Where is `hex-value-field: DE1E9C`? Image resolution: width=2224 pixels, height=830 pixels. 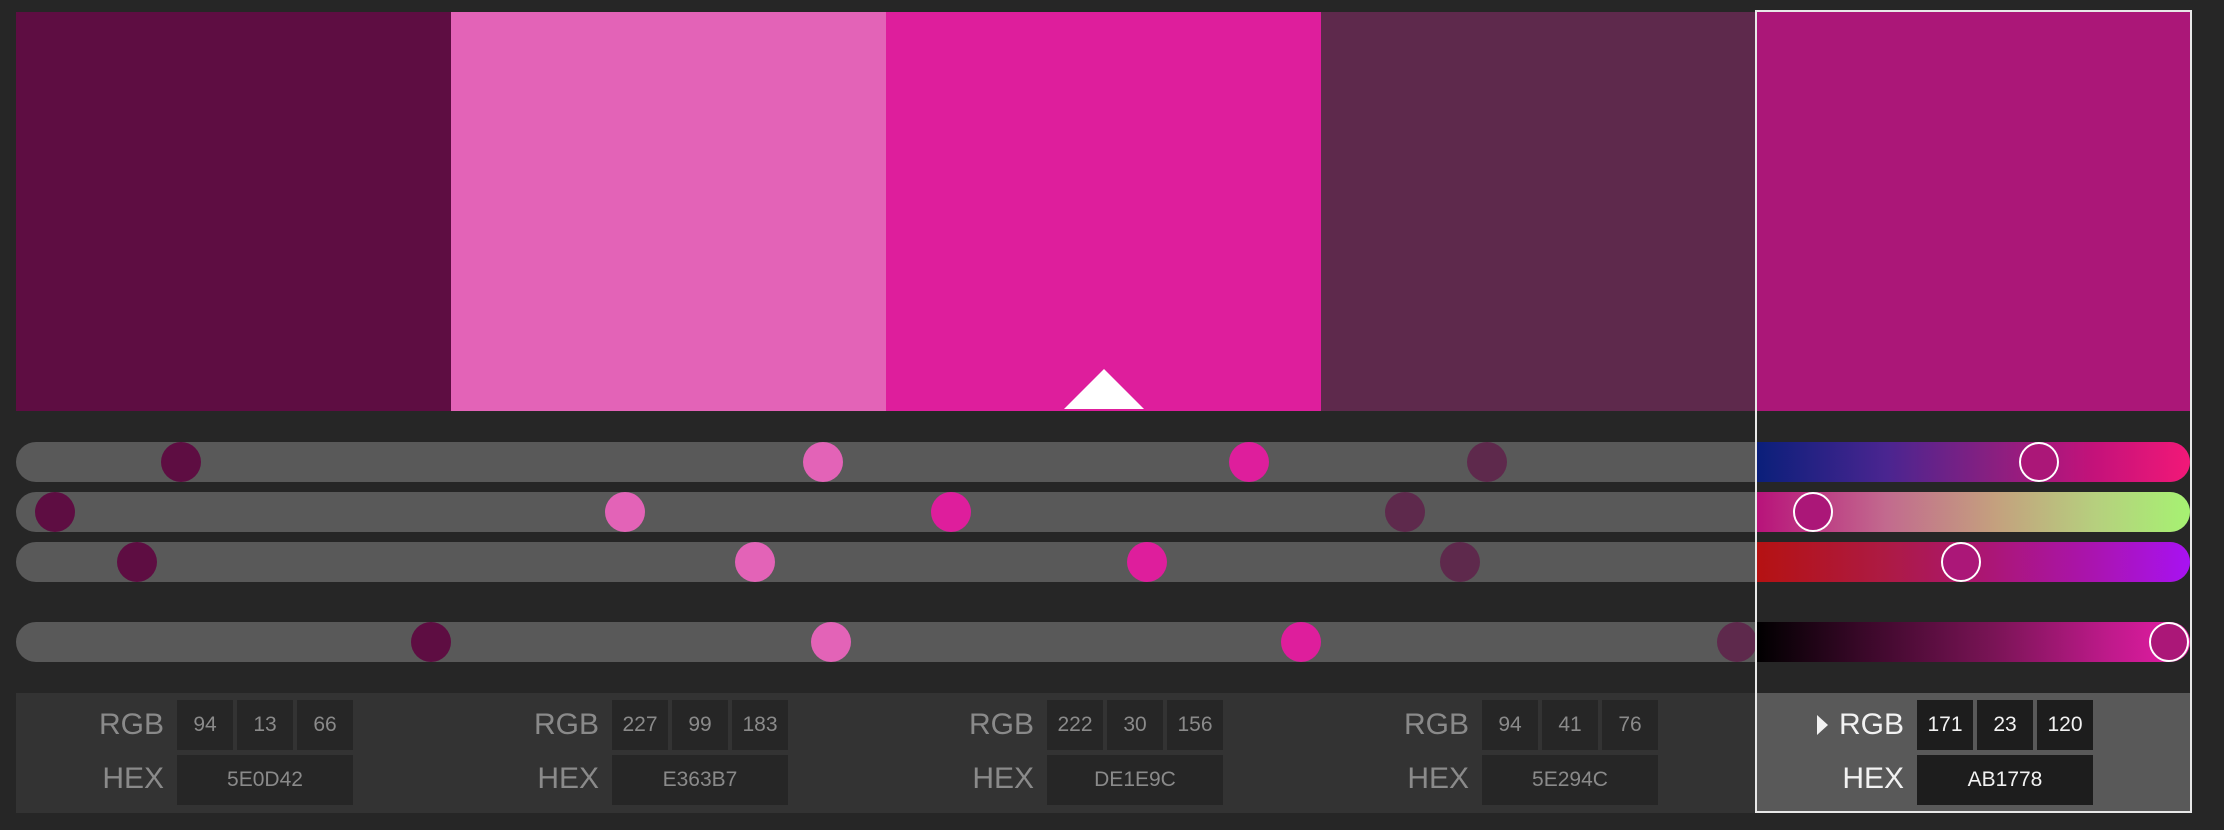 hex-value-field: DE1E9C is located at coordinates (1135, 780).